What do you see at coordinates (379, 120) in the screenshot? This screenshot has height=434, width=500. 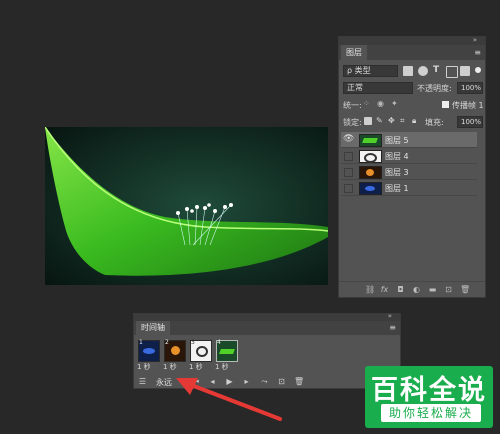 I see `lock-brush-icon: ✎` at bounding box center [379, 120].